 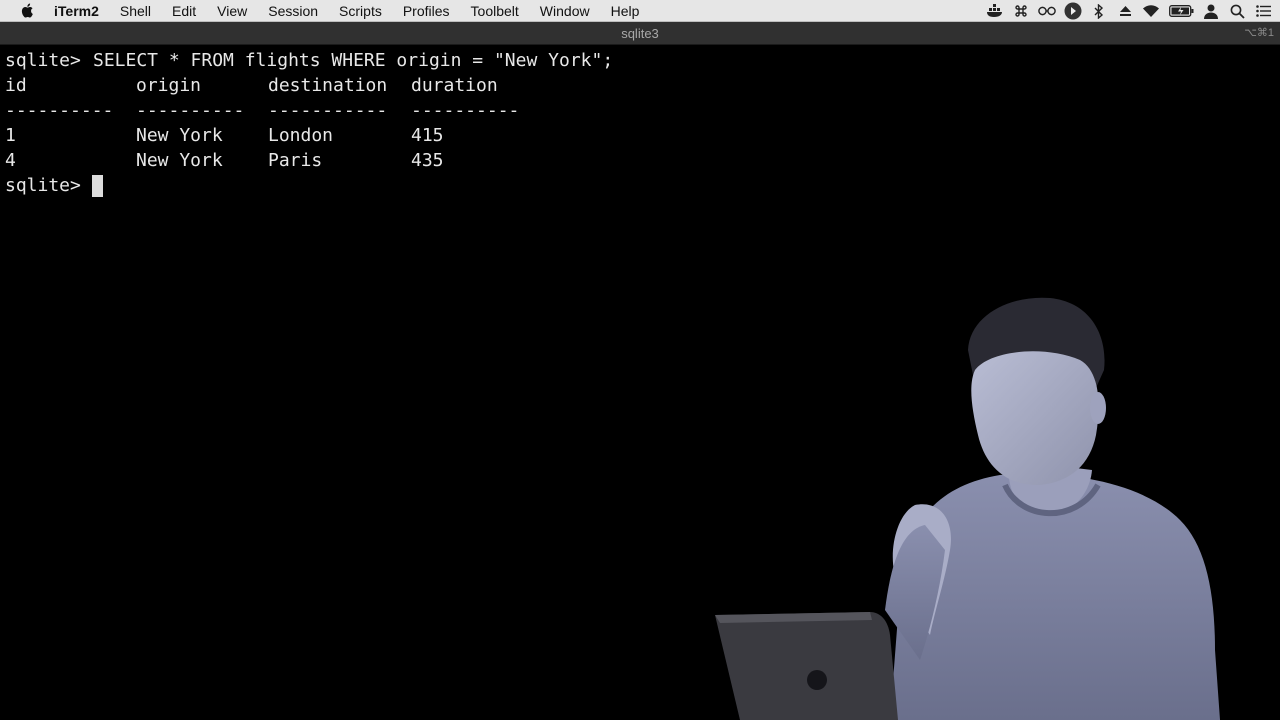 I want to click on glasses-icon, so click(x=1047, y=11).